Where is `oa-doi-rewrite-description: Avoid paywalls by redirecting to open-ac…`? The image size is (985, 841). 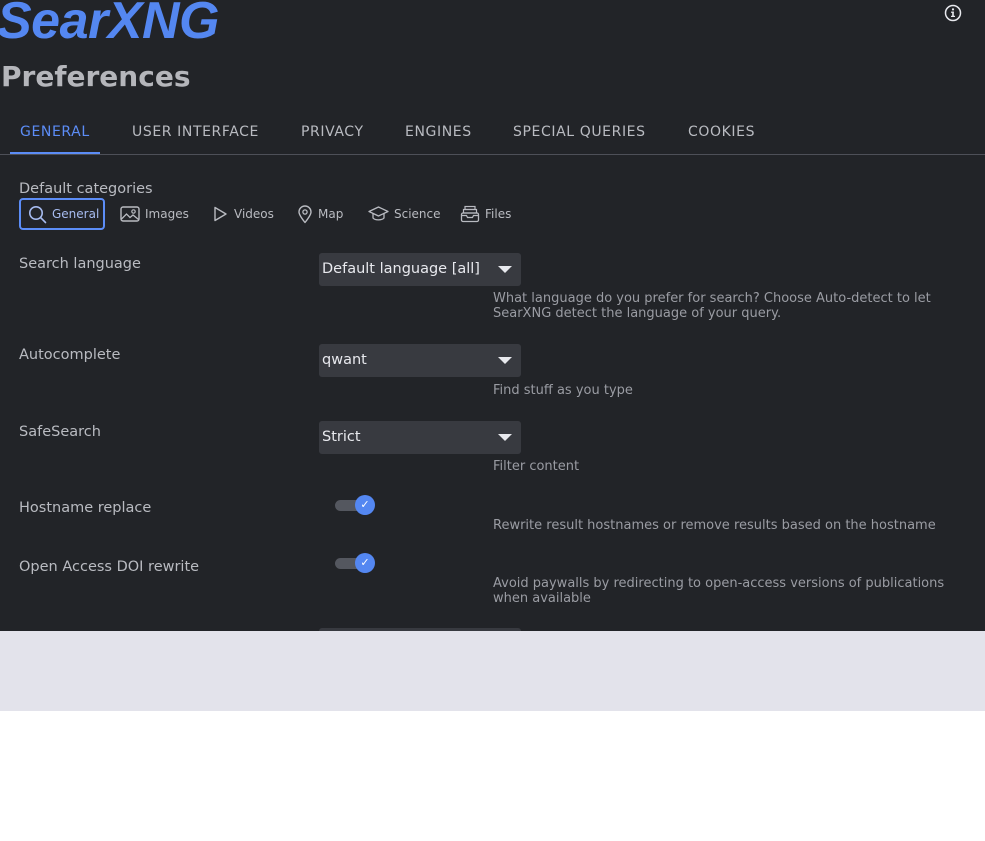
oa-doi-rewrite-description: Avoid paywalls by redirecting to open-ac… is located at coordinates (719, 591).